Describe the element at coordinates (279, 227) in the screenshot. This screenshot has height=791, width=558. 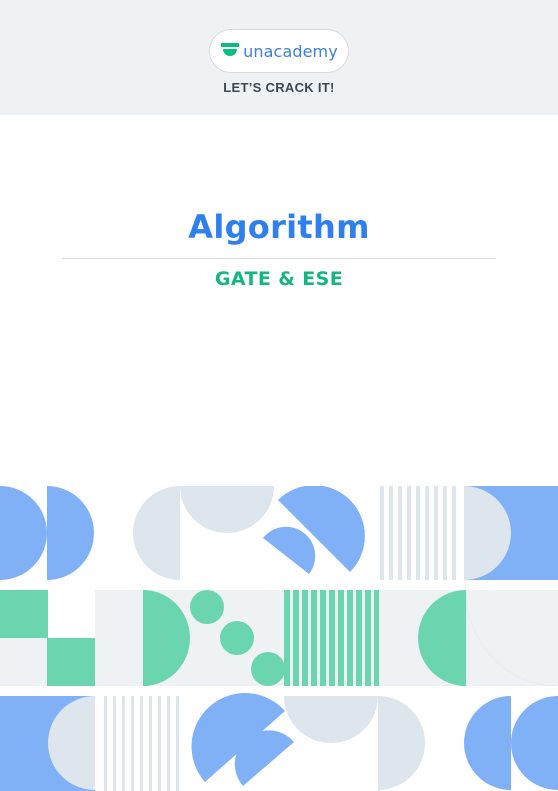
I see `cover-title: Algorithm` at that location.